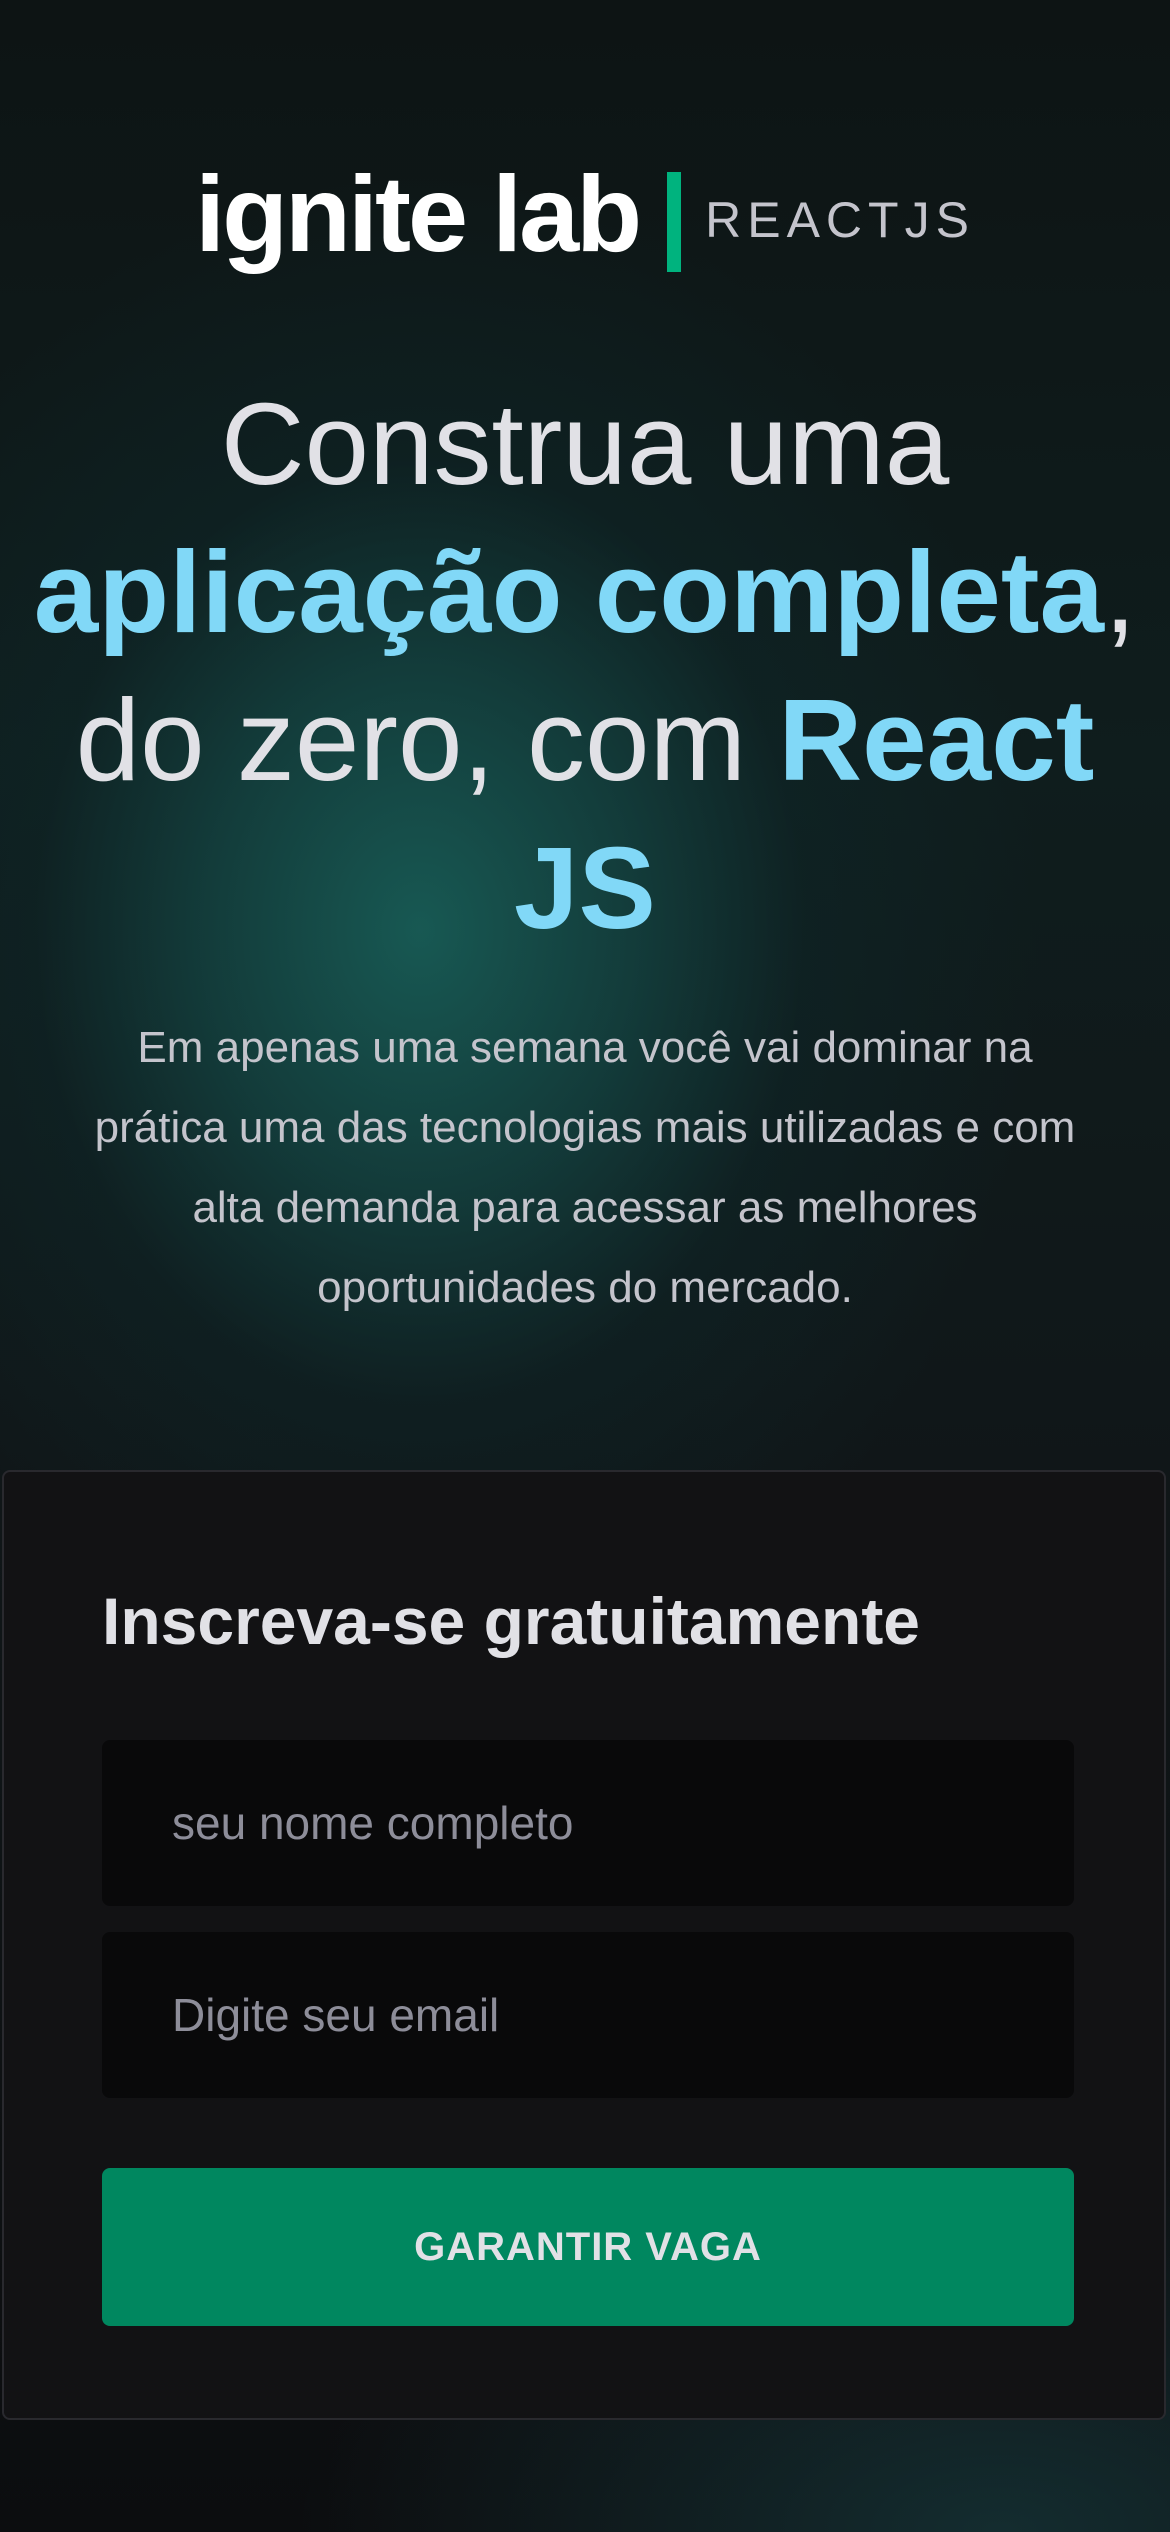  I want to click on headline-highlight-1: aplicação completa, so click(568, 592).